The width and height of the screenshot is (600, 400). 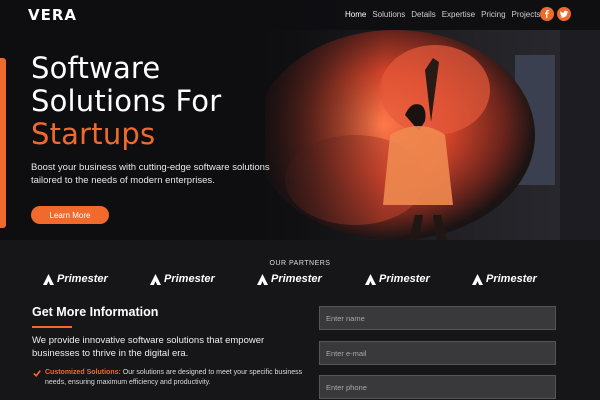 I want to click on nav-details: Details, so click(x=423, y=14).